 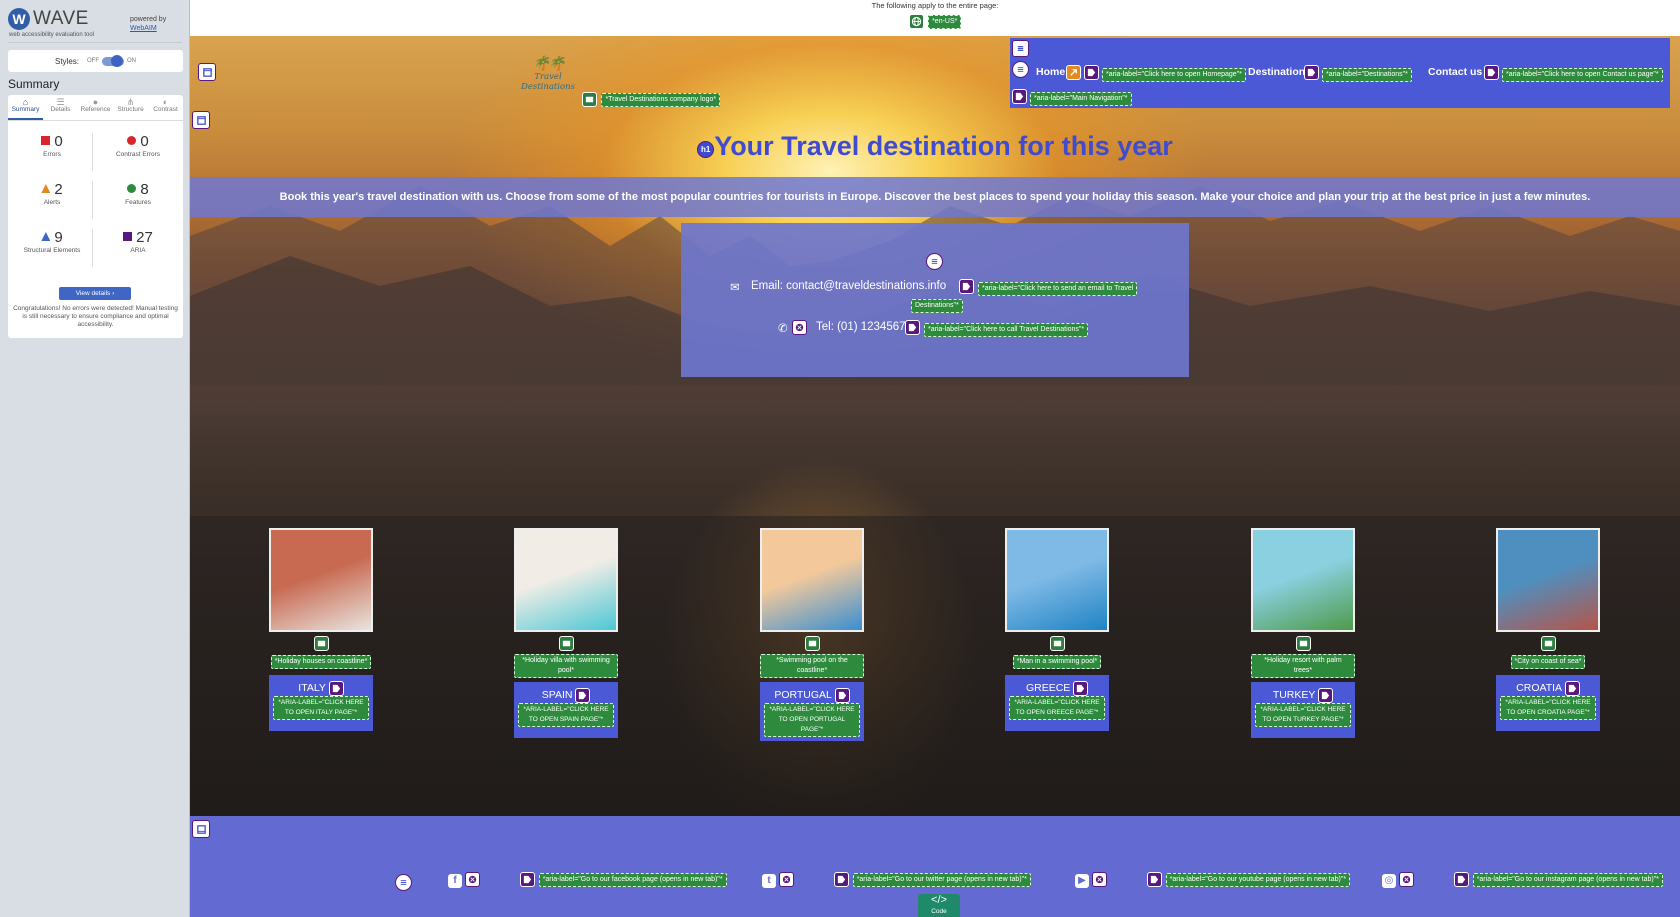 What do you see at coordinates (165, 107) in the screenshot?
I see `tab-contrast: ◐ Contrast` at bounding box center [165, 107].